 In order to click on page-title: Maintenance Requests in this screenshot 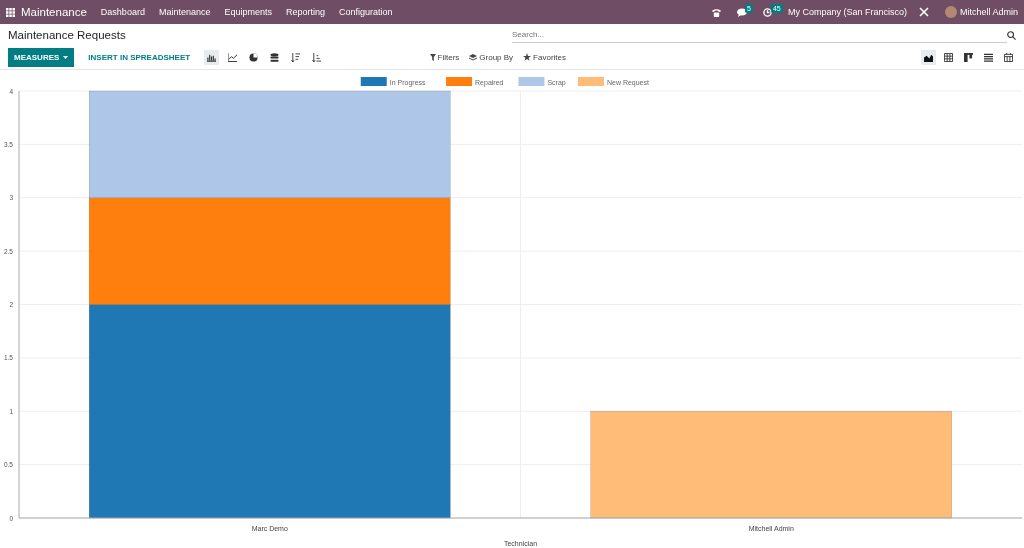, I will do `click(67, 35)`.